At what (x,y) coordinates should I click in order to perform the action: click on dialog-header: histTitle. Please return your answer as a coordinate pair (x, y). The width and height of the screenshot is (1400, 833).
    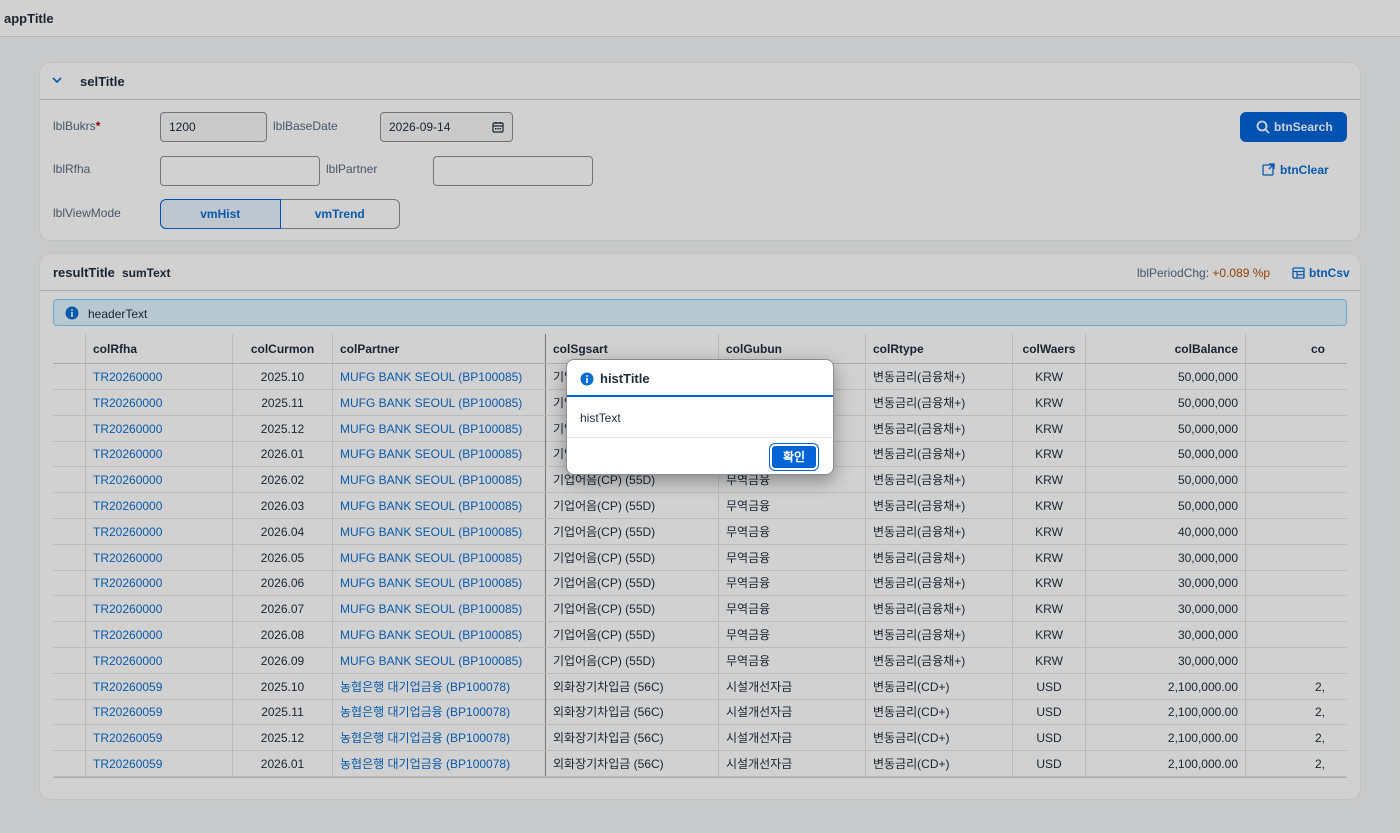
    Looking at the image, I should click on (700, 378).